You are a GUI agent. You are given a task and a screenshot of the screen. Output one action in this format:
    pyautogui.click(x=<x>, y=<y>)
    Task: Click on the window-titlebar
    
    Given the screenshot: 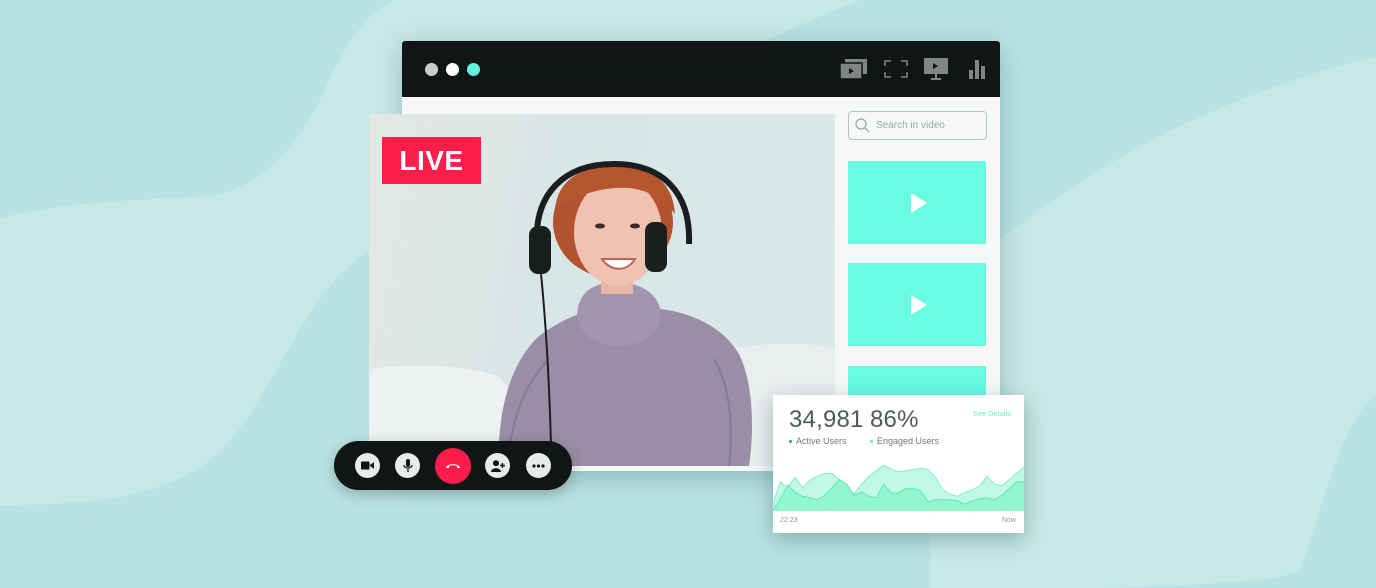 What is the action you would take?
    pyautogui.click(x=701, y=69)
    